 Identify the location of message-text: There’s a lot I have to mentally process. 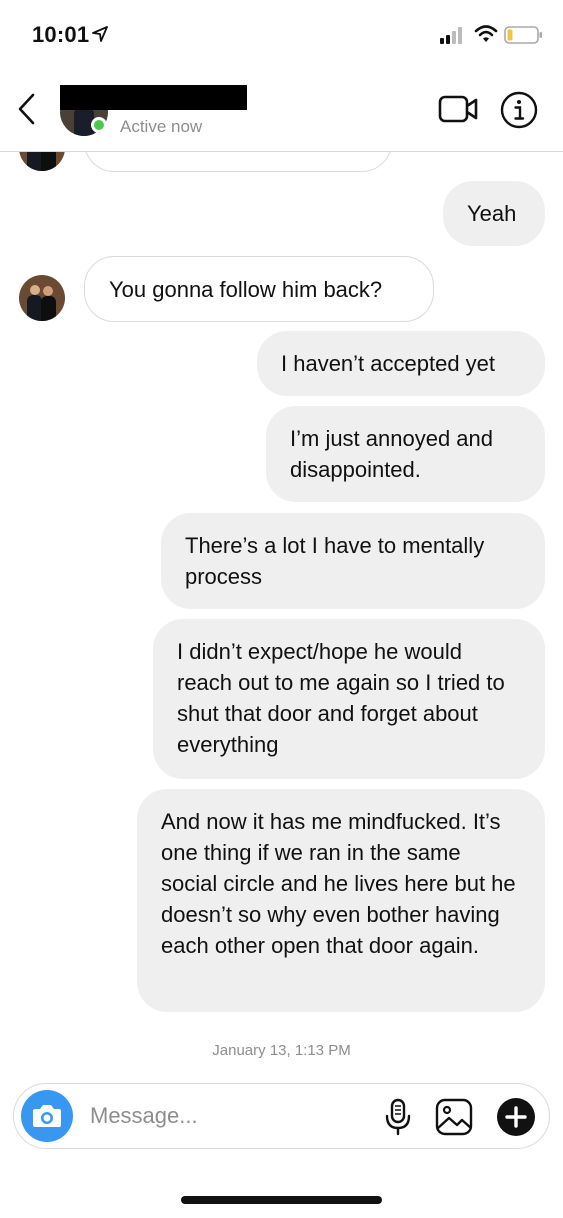
(335, 561).